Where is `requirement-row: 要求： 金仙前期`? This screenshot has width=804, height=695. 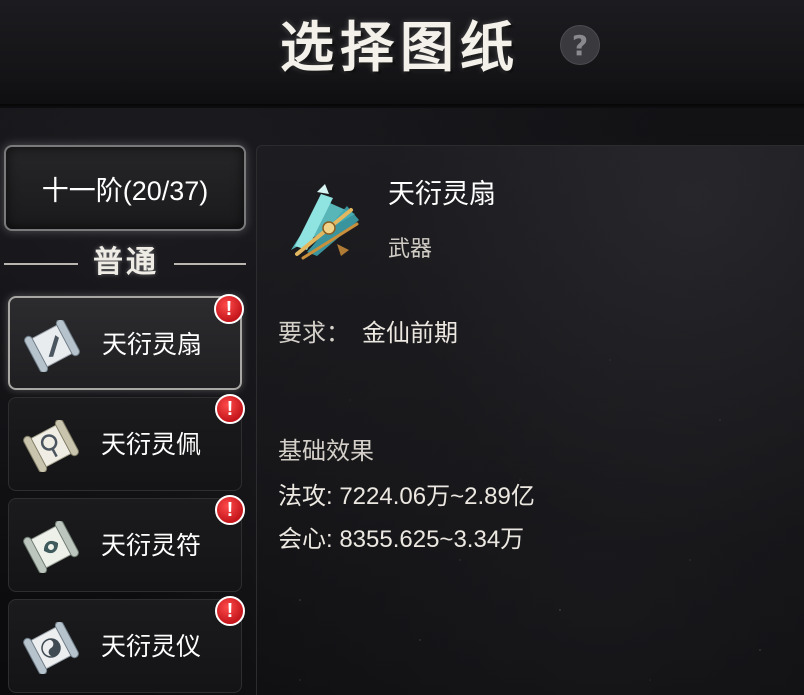 requirement-row: 要求： 金仙前期 is located at coordinates (518, 333).